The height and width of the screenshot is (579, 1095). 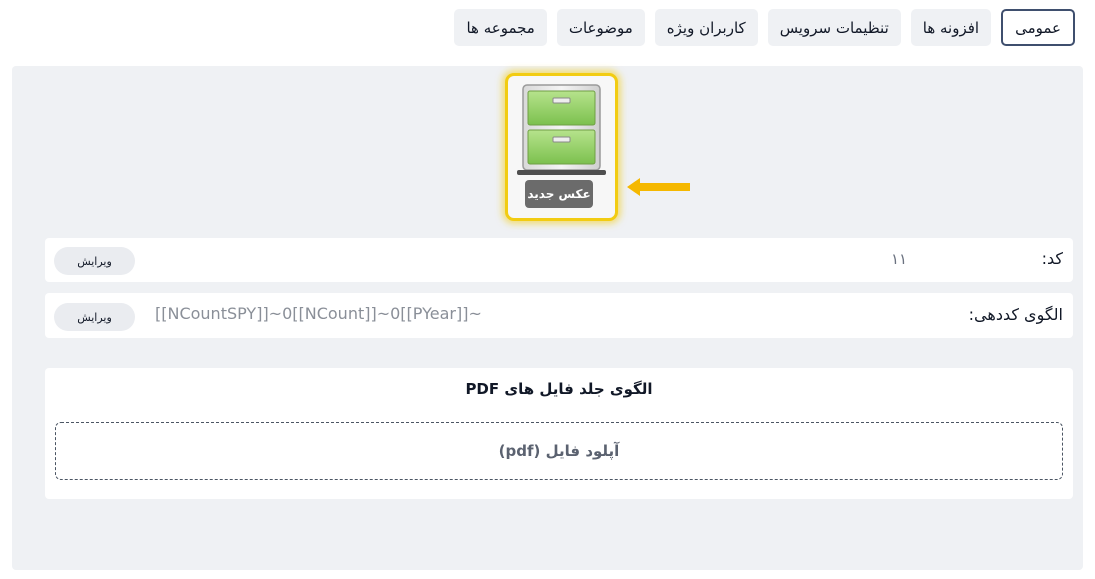 I want to click on arrow-left-icon, so click(x=658, y=187).